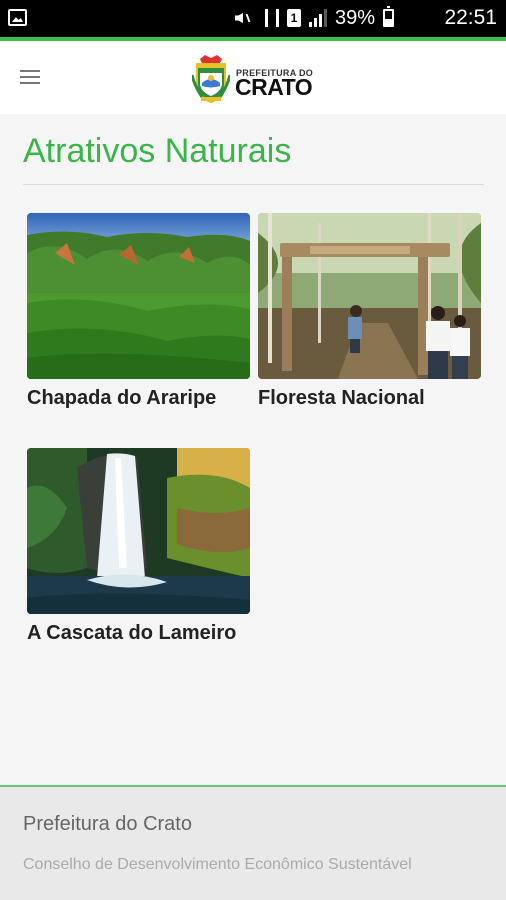 The image size is (506, 900). I want to click on screenshot-notification-icon, so click(17, 17).